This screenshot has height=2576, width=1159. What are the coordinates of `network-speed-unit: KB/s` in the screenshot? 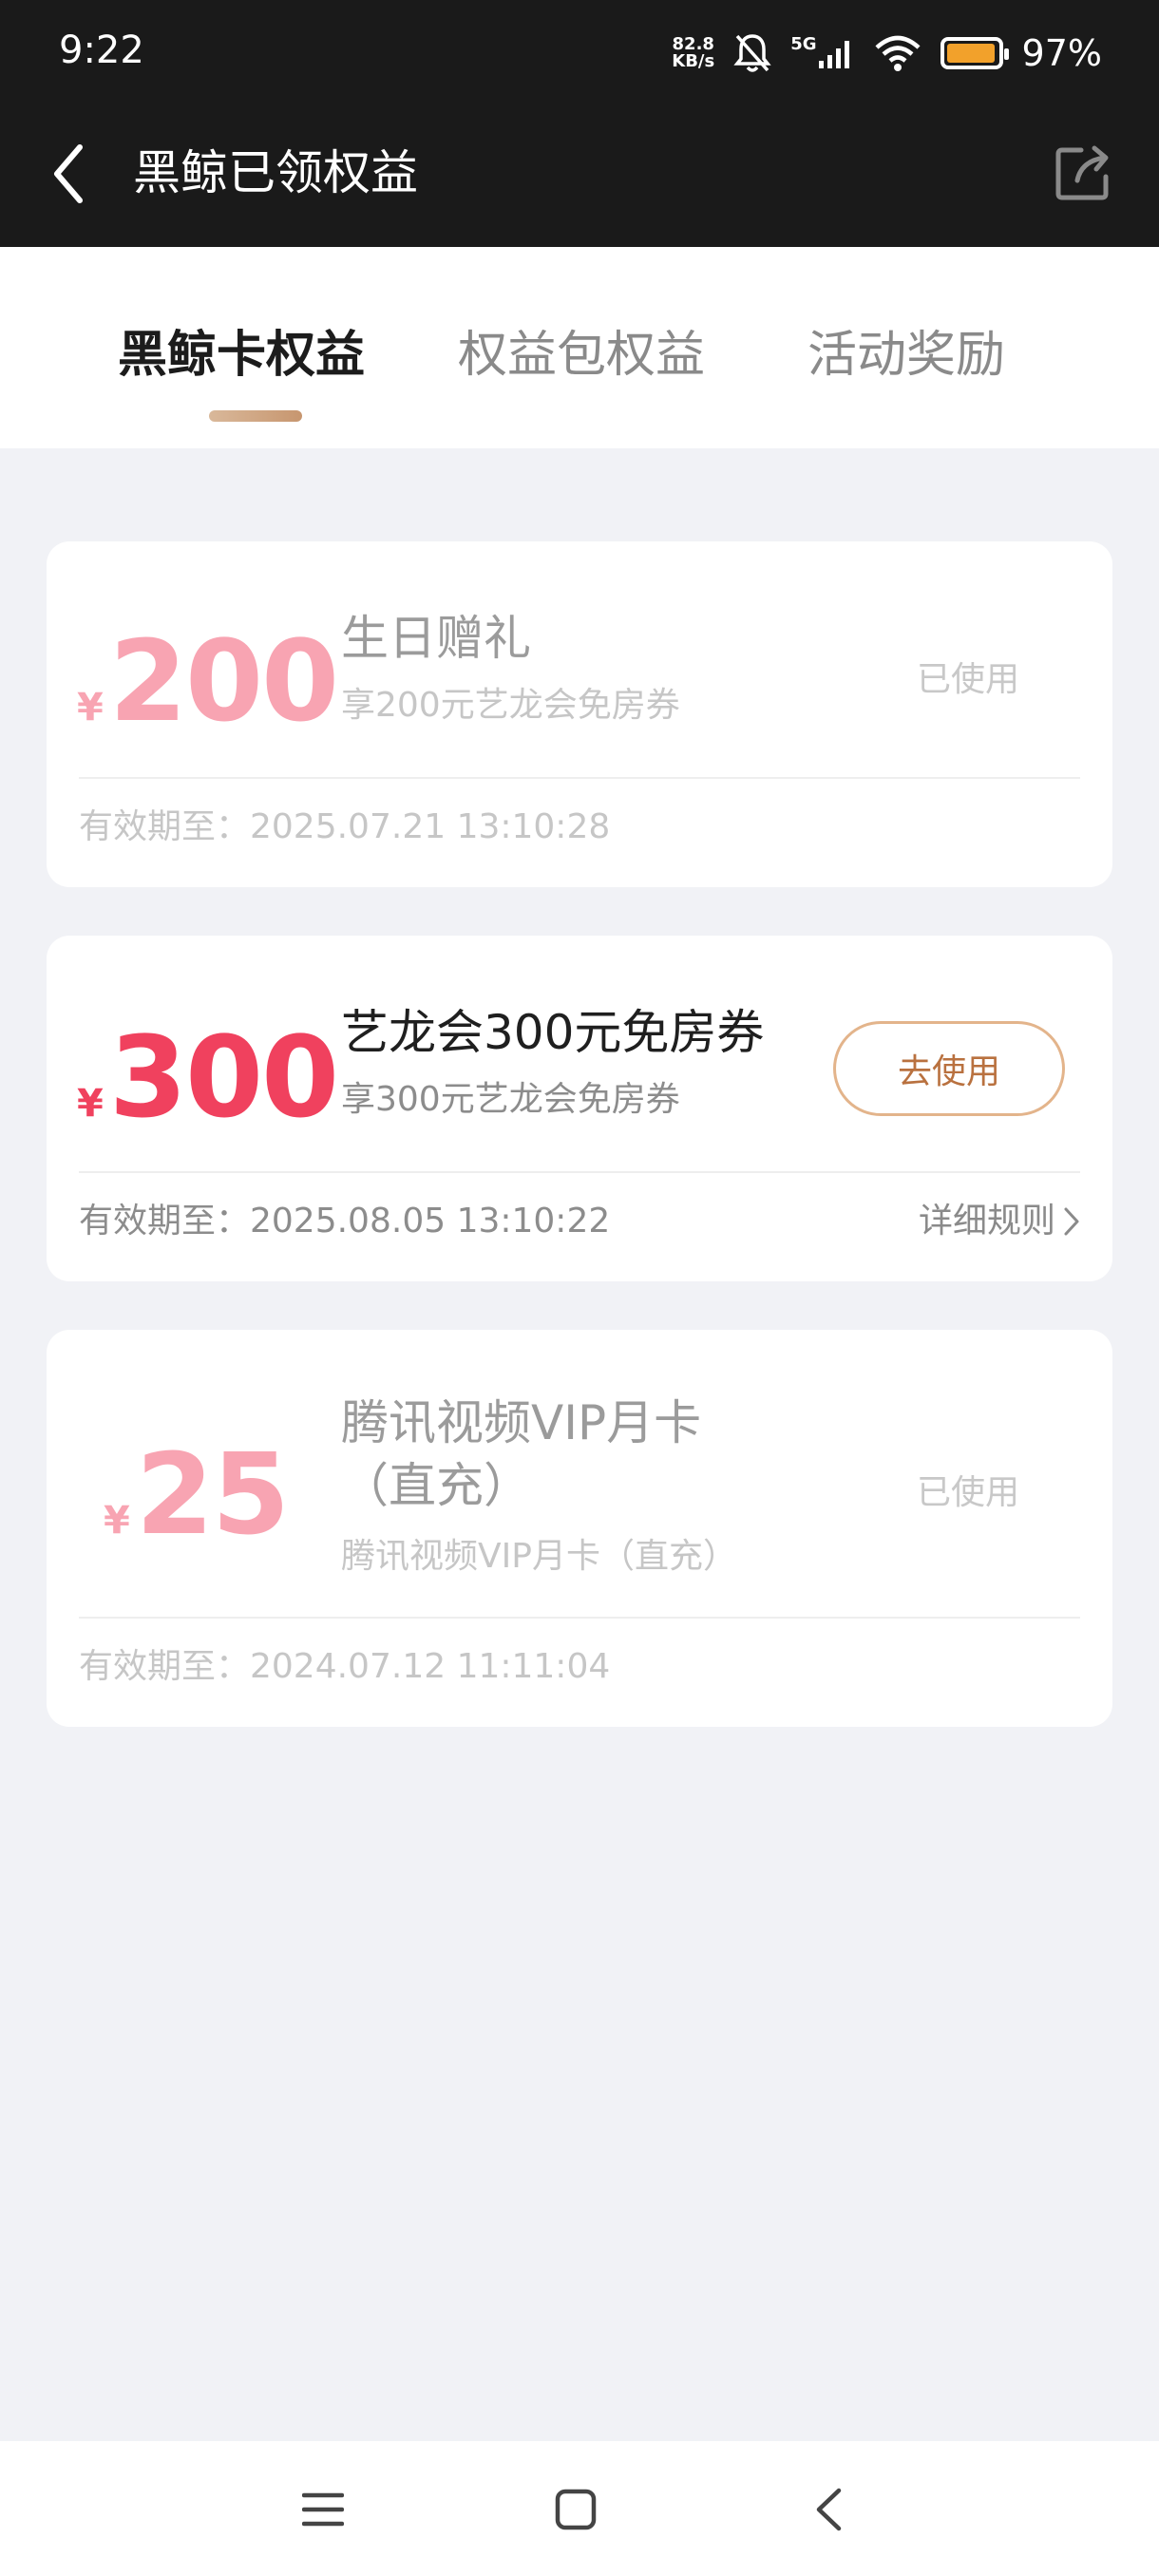 It's located at (693, 61).